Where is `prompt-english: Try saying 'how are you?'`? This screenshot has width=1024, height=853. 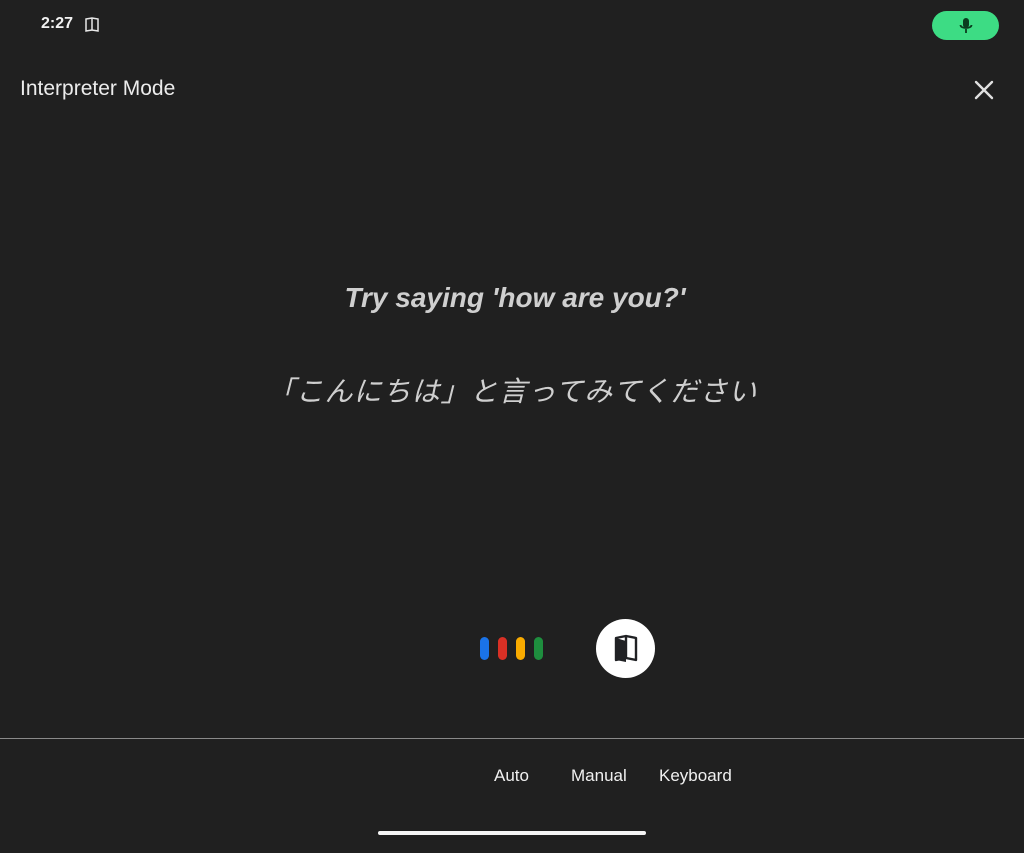 prompt-english: Try saying 'how are you?' is located at coordinates (515, 297).